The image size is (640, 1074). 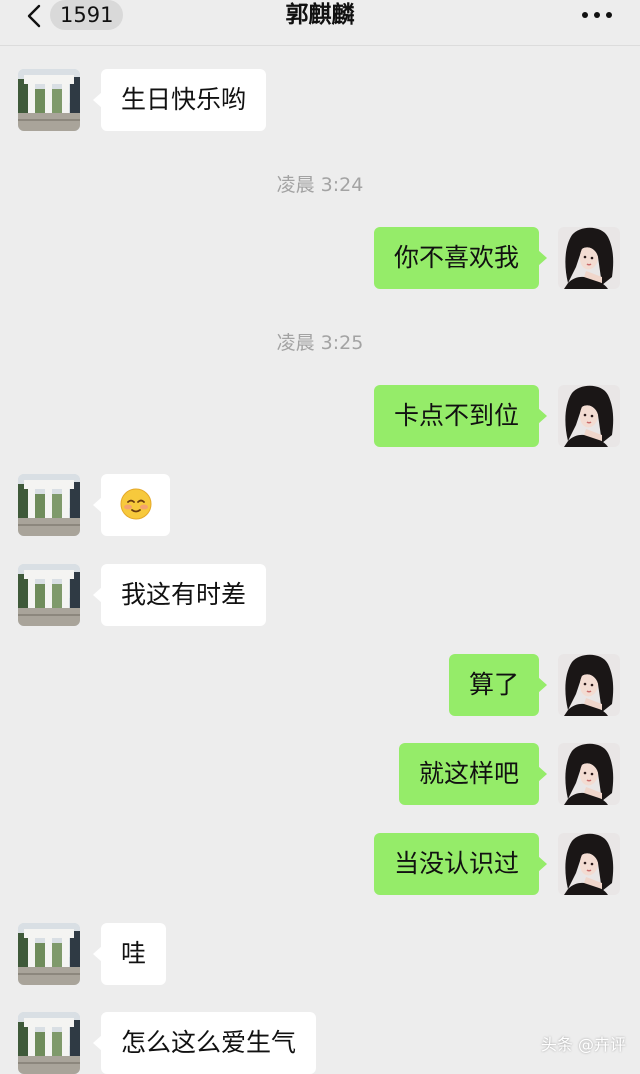 What do you see at coordinates (473, 774) in the screenshot?
I see `message-bubble-sent: 就这样吧` at bounding box center [473, 774].